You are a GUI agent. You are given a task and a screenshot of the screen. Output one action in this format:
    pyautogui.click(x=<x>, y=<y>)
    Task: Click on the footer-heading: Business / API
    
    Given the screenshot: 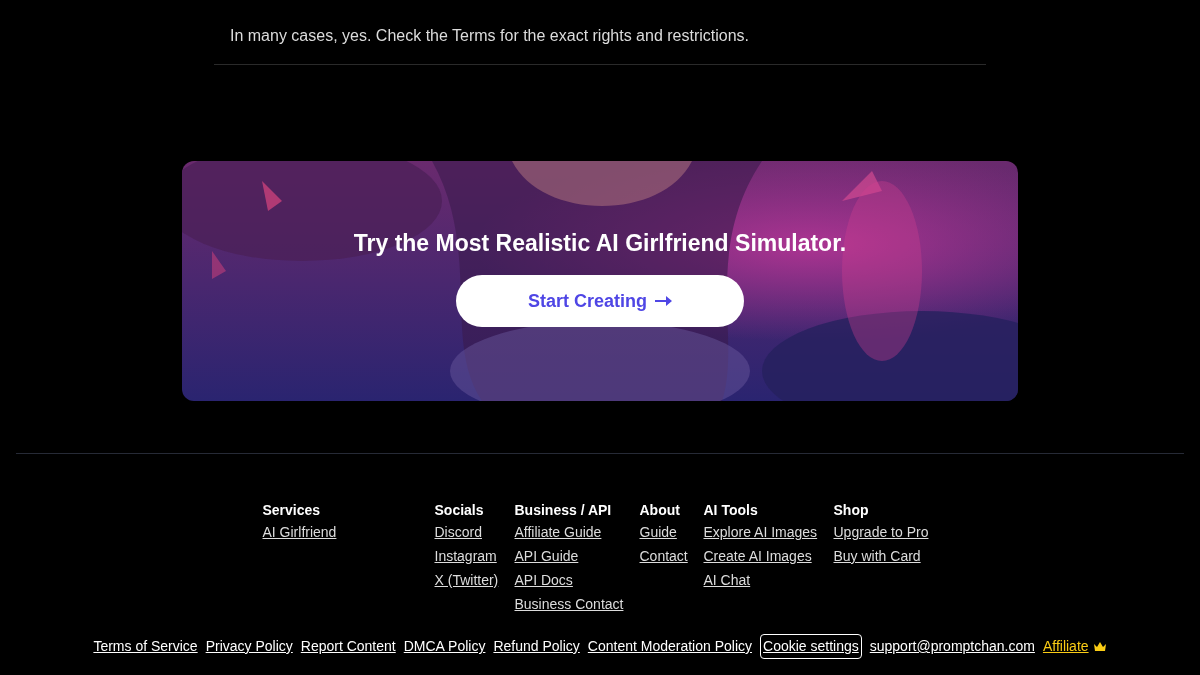 What is the action you would take?
    pyautogui.click(x=563, y=510)
    